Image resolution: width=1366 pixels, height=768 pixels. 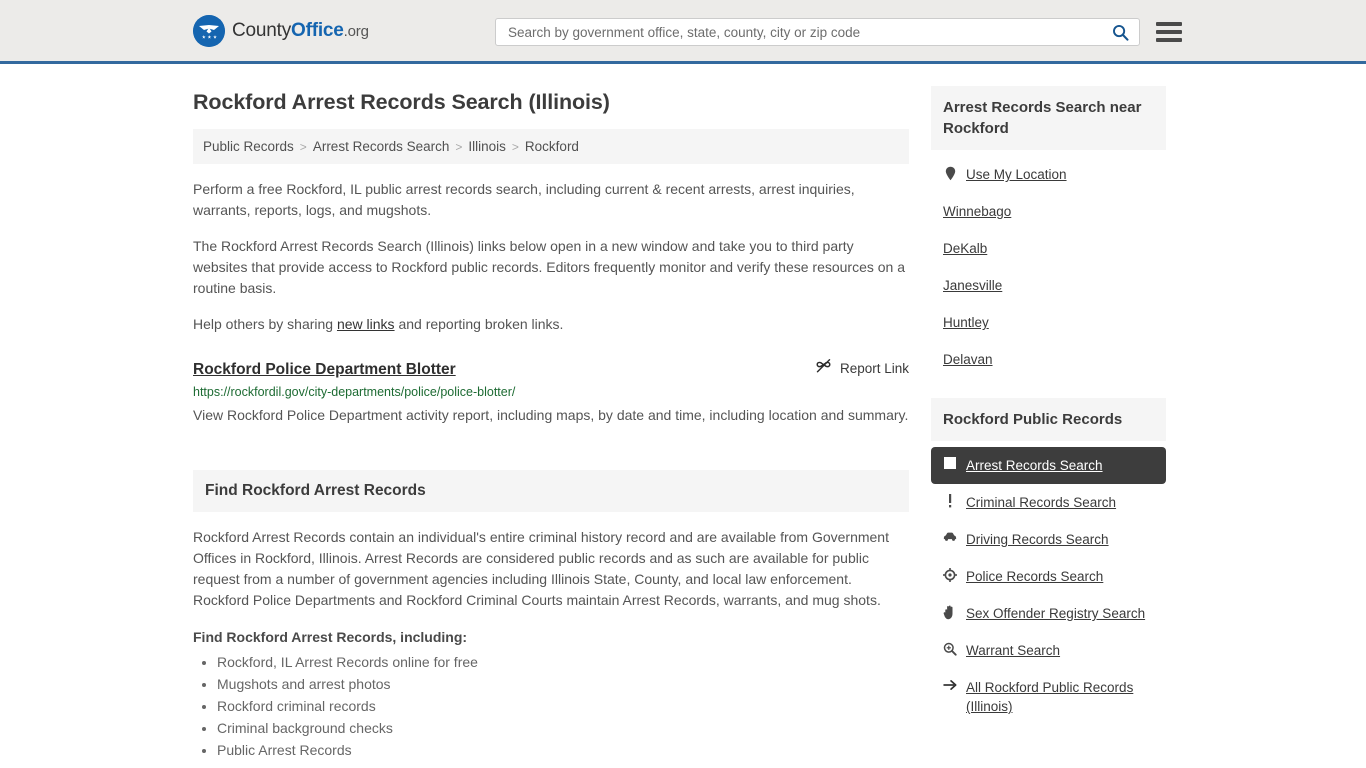 I want to click on sidebar-item-driving-records-search: Driving Records Search, so click(x=1048, y=539).